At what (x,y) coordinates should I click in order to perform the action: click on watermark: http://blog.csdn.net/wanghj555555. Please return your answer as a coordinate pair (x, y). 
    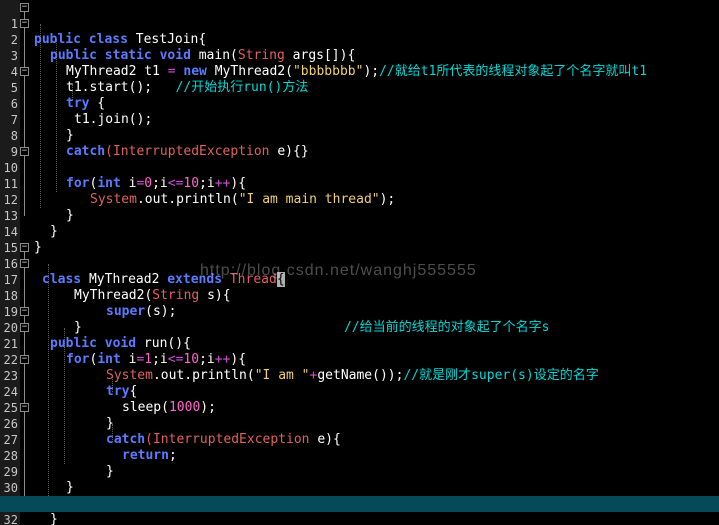
    Looking at the image, I should click on (338, 270).